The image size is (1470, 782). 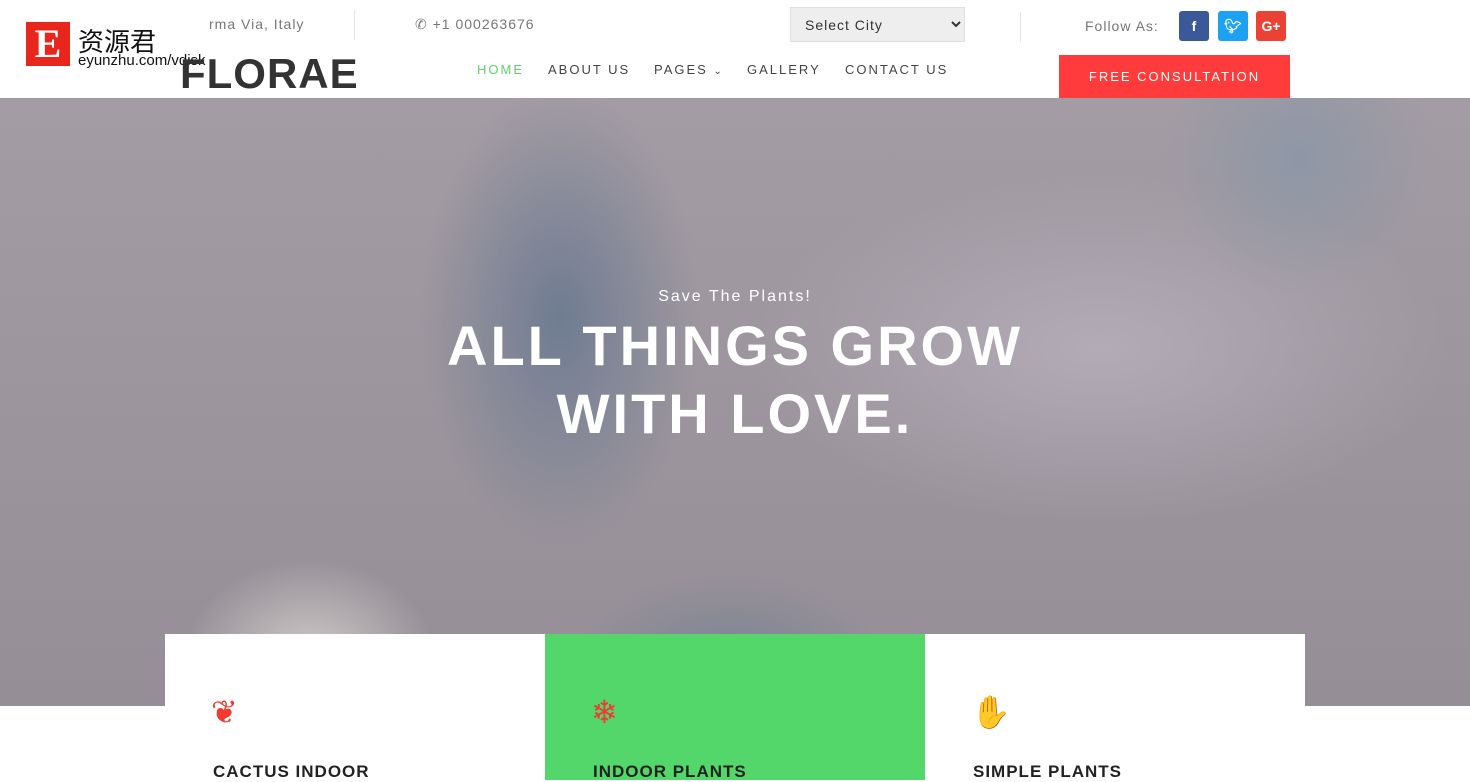 What do you see at coordinates (784, 69) in the screenshot?
I see `nav-gallery: GALLERY` at bounding box center [784, 69].